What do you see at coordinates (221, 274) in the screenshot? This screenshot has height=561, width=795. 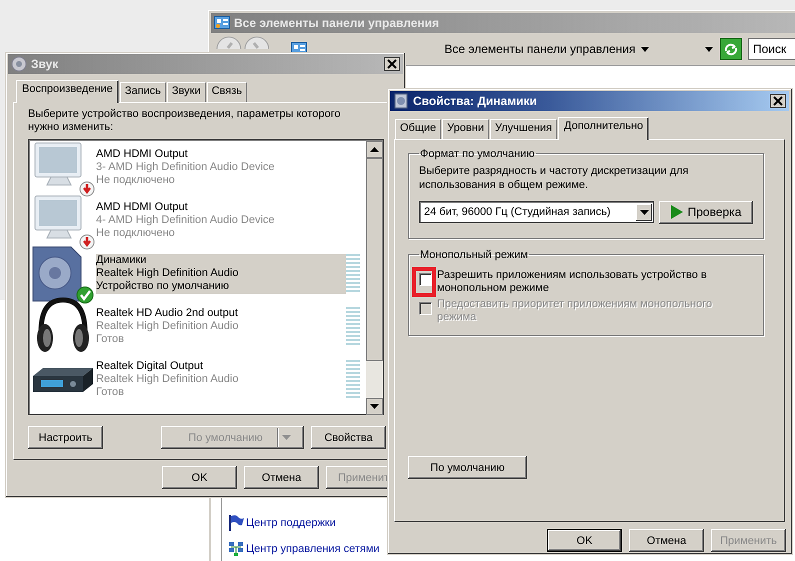 I see `device-item: Динамики Realtek High Definition Audio Устройство по умолчанию` at bounding box center [221, 274].